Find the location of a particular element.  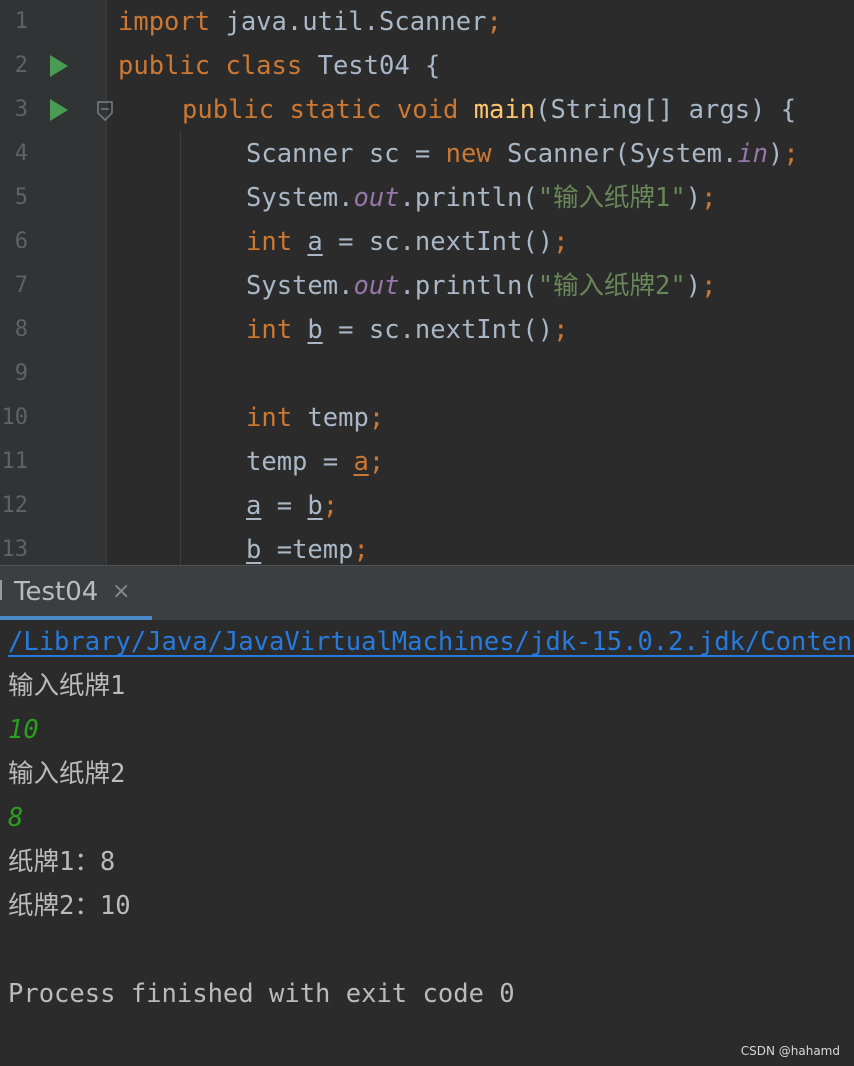

code-token: (String[] args) { is located at coordinates (666, 110).